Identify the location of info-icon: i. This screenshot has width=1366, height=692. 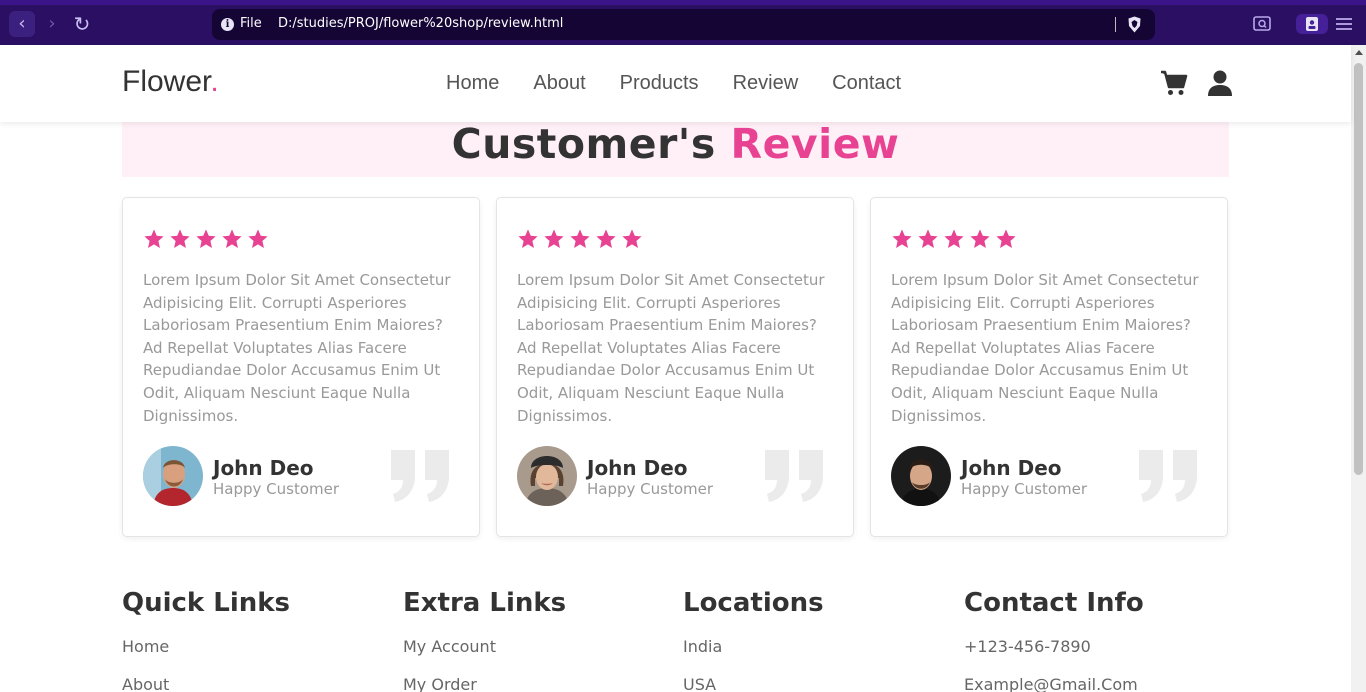
(227, 24).